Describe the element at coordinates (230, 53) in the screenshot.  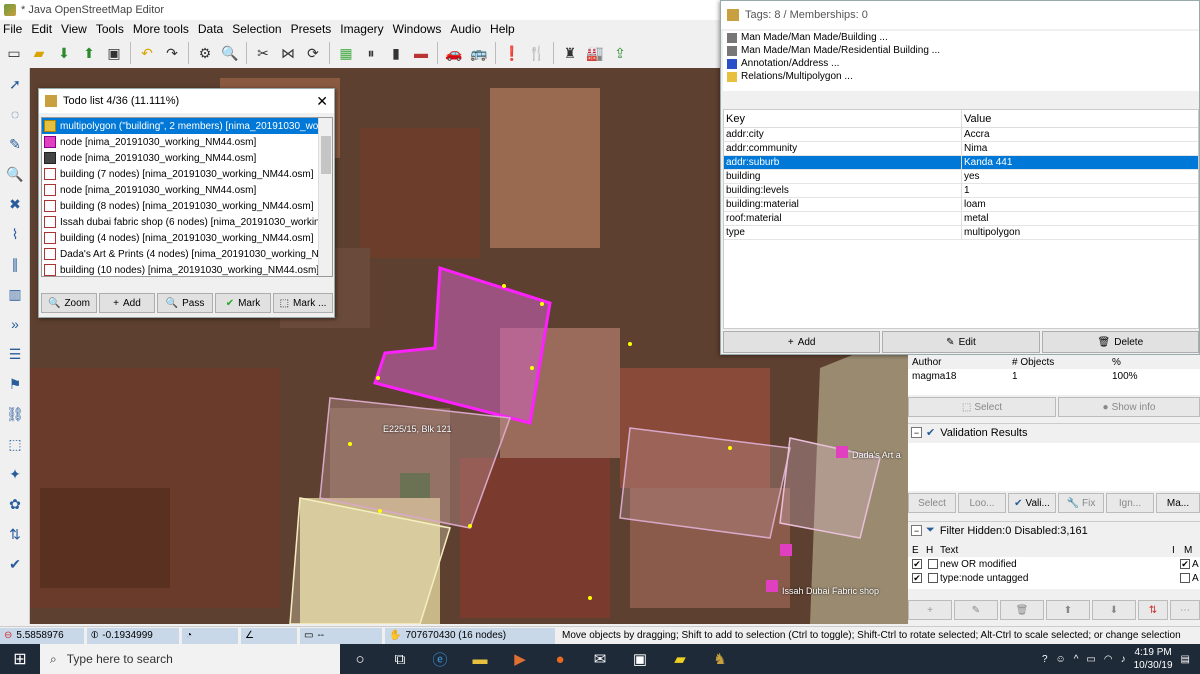
I see `search-icon: 🔍` at that location.